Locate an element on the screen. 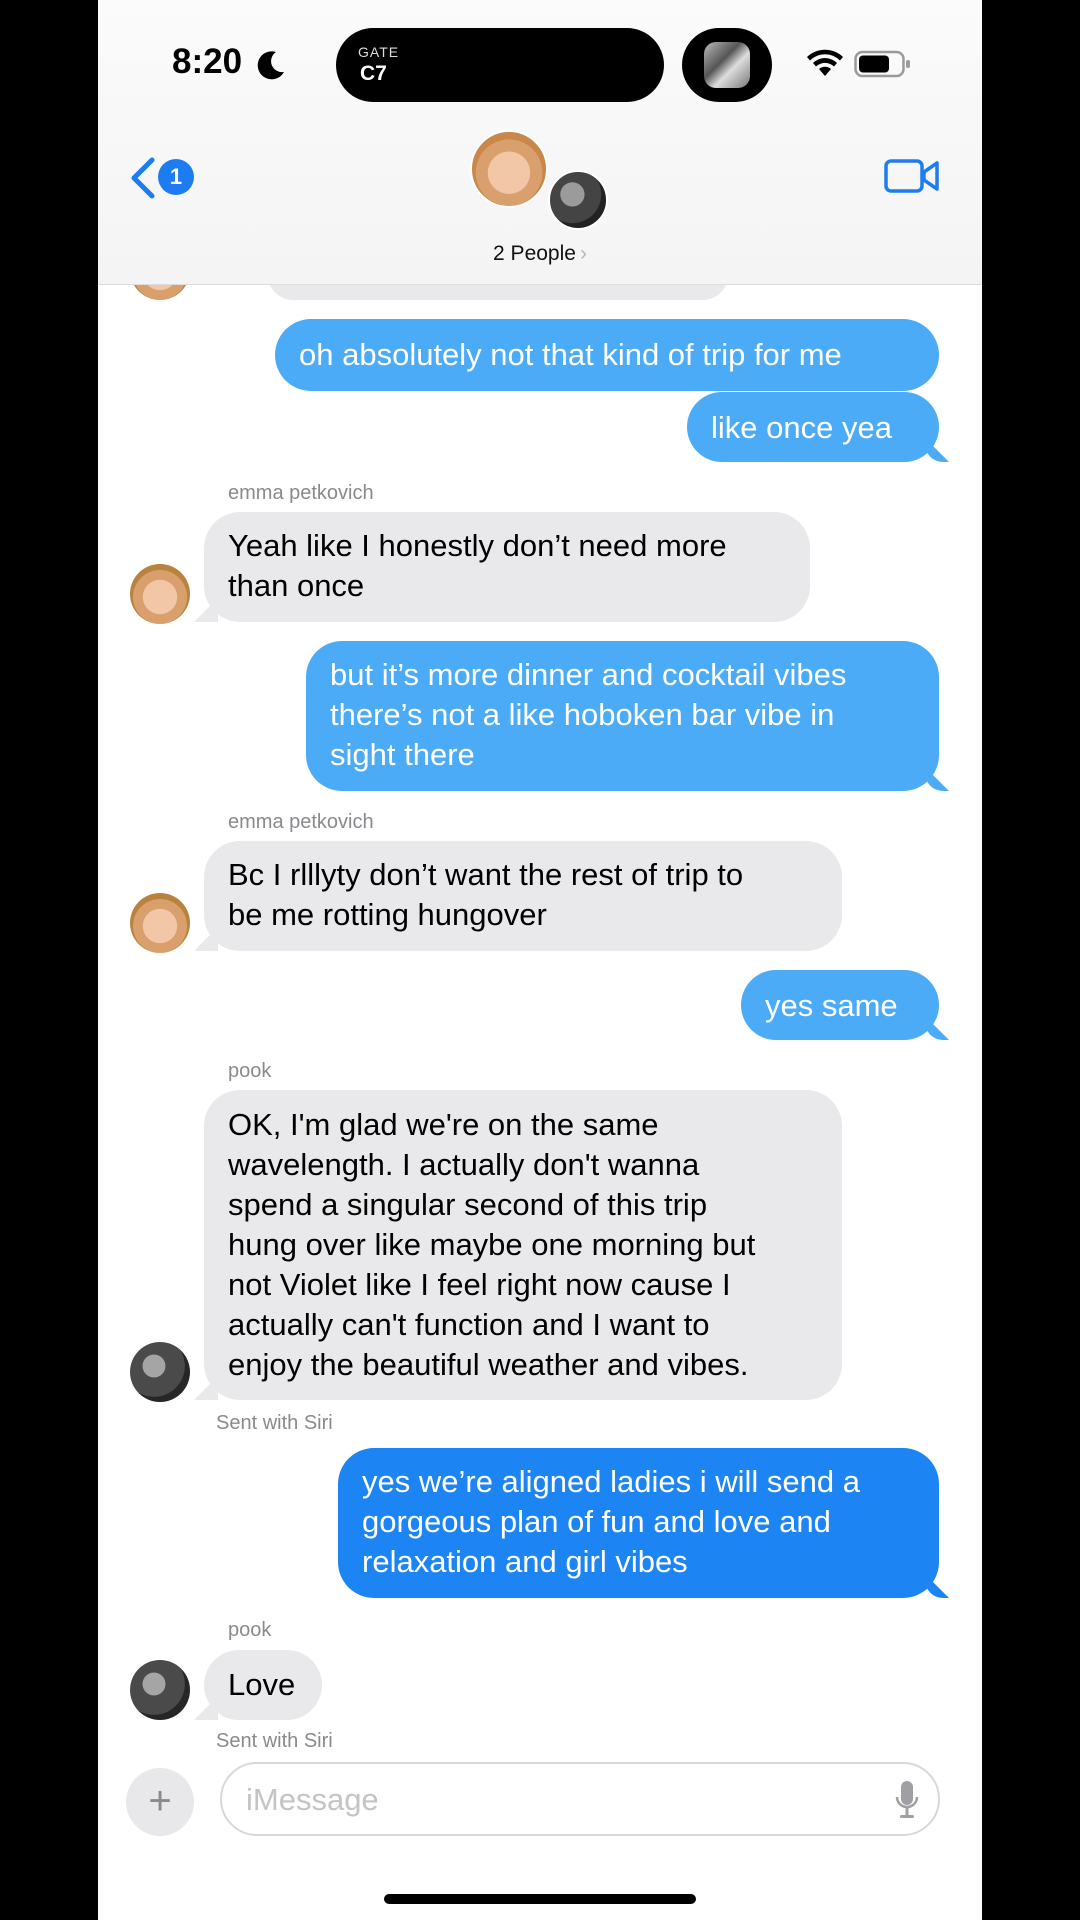 The width and height of the screenshot is (1080, 1920). video-camera-icon is located at coordinates (912, 176).